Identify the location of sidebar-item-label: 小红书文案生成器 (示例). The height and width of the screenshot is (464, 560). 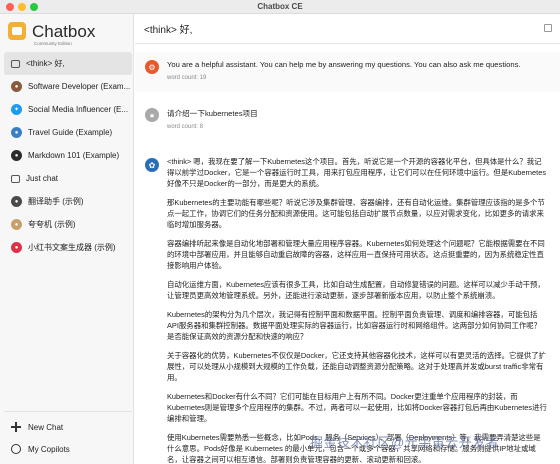
(72, 247).